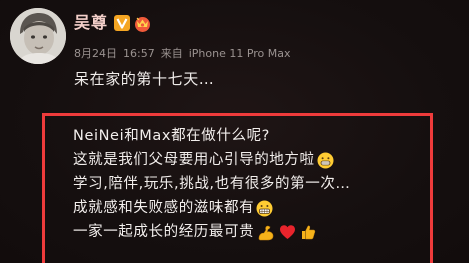 The image size is (469, 263). What do you see at coordinates (164, 232) in the screenshot?
I see `quote-line-text: 一家一起成长的经历最可贵` at bounding box center [164, 232].